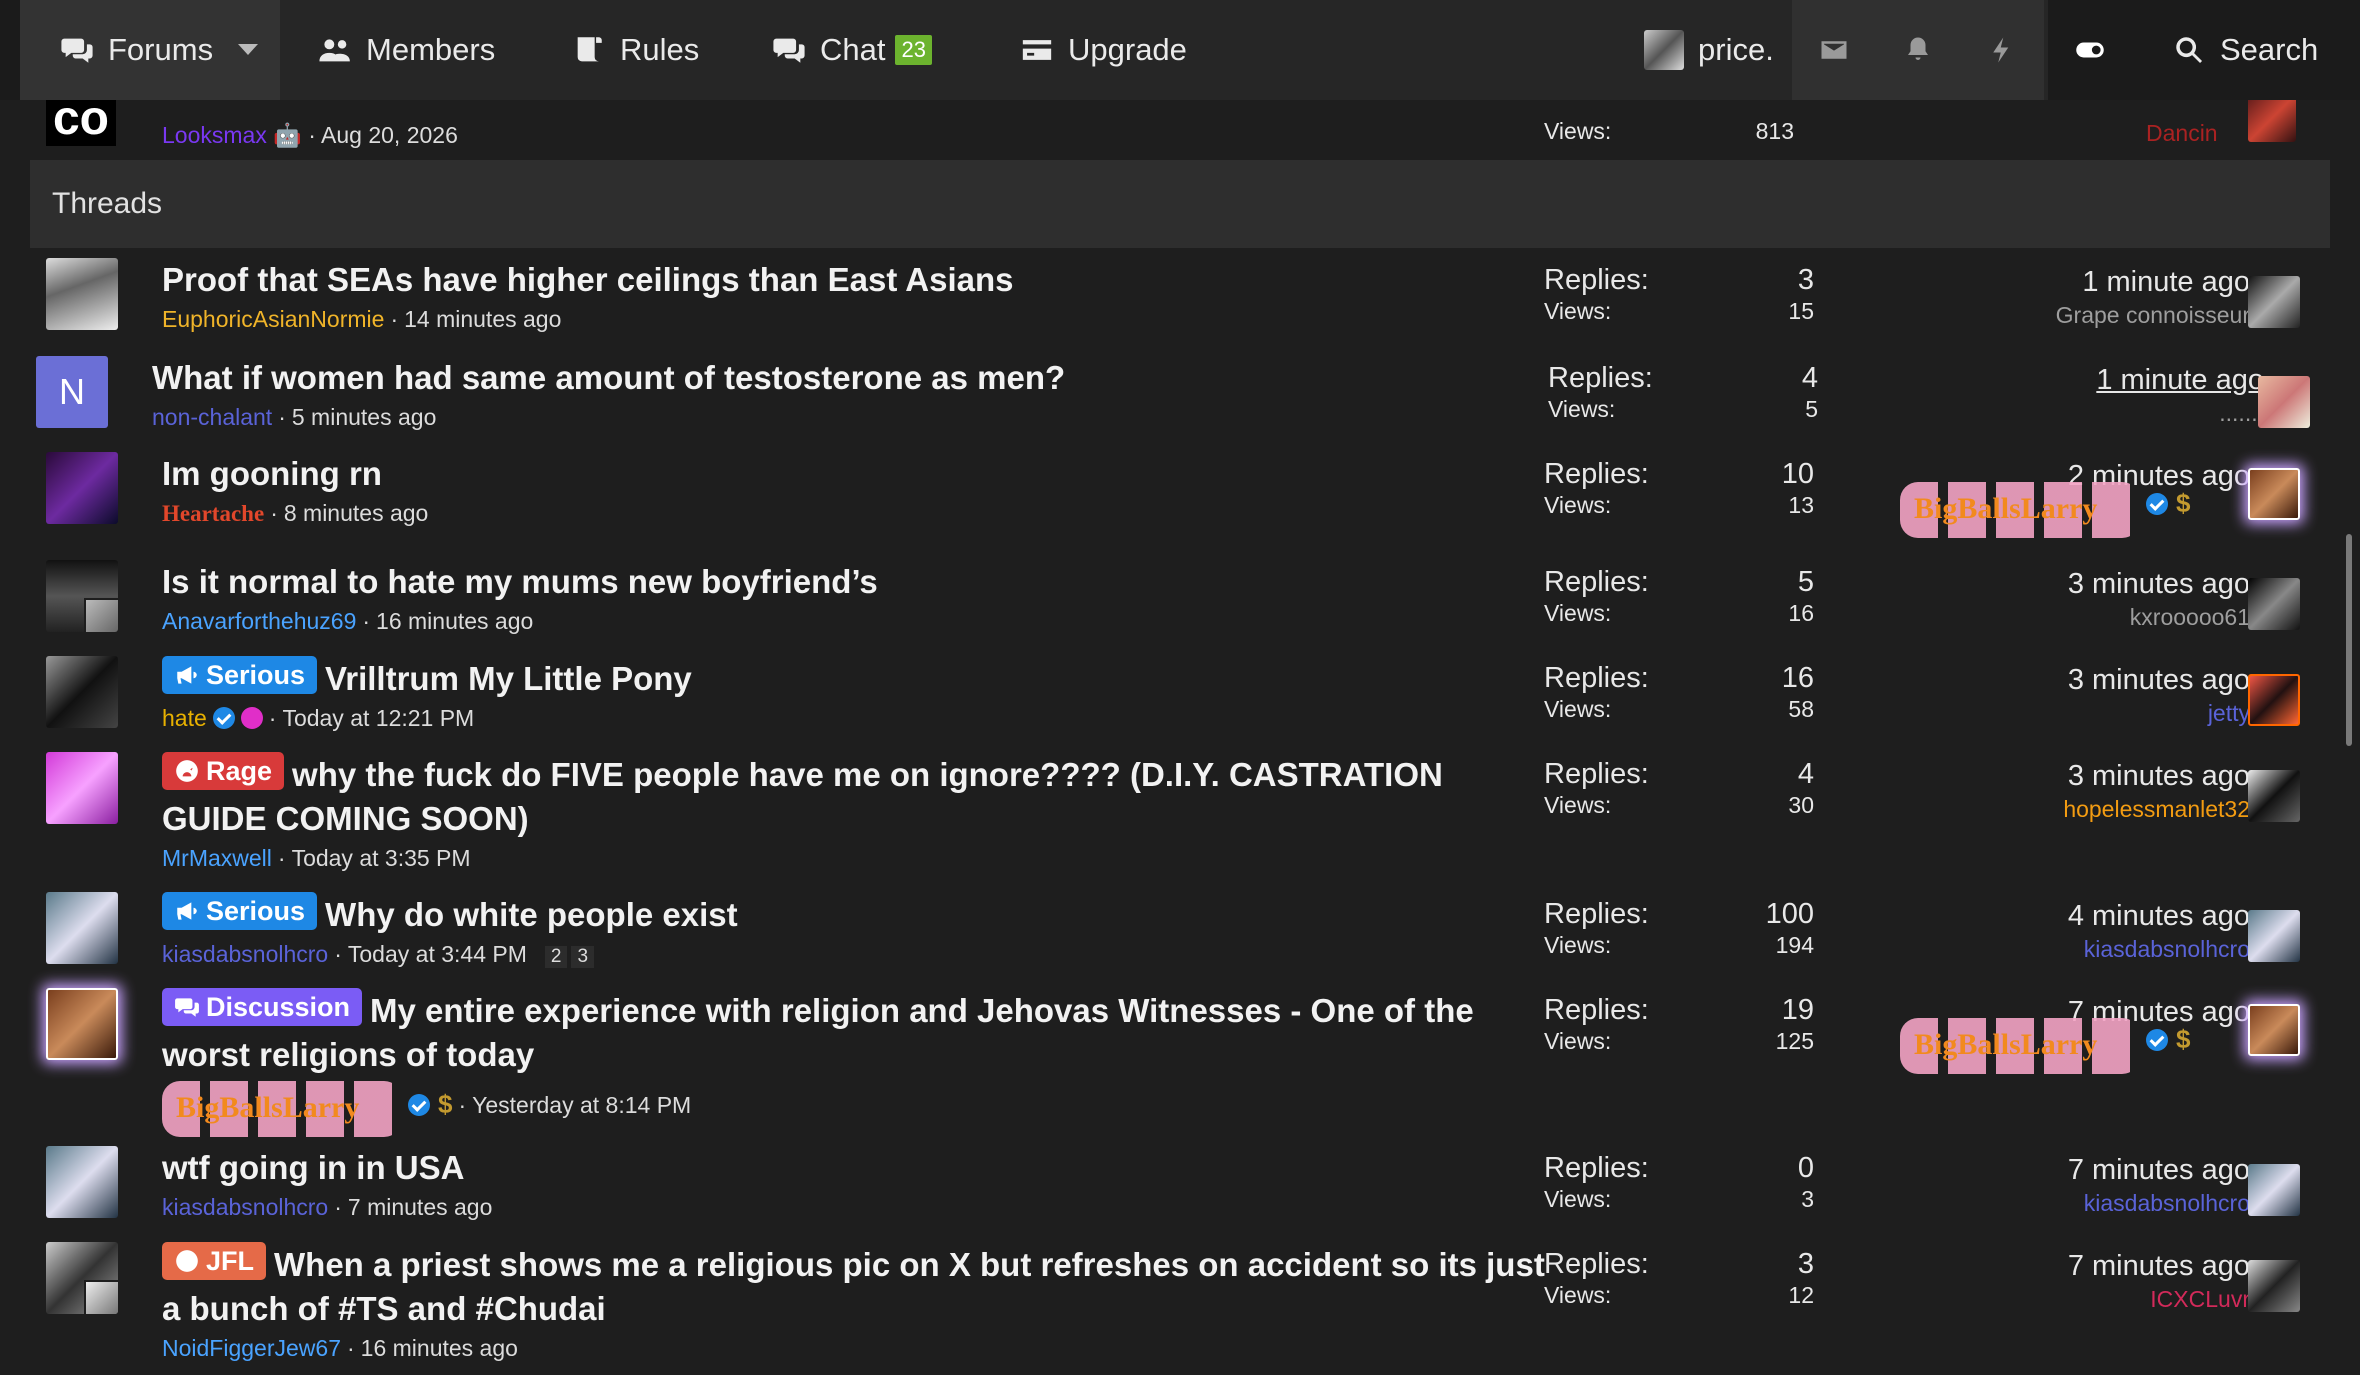 The height and width of the screenshot is (1375, 2360). I want to click on nav-rules: Rules, so click(635, 50).